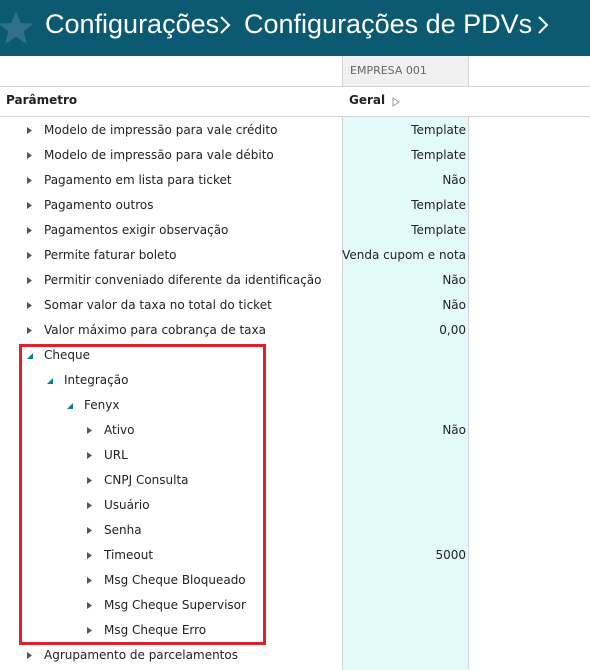  I want to click on column-header-parametro: Parâmetro, so click(41, 100).